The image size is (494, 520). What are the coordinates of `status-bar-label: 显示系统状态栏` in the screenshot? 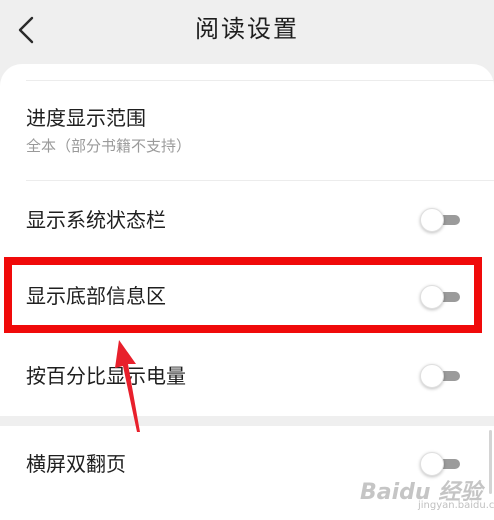 It's located at (96, 220).